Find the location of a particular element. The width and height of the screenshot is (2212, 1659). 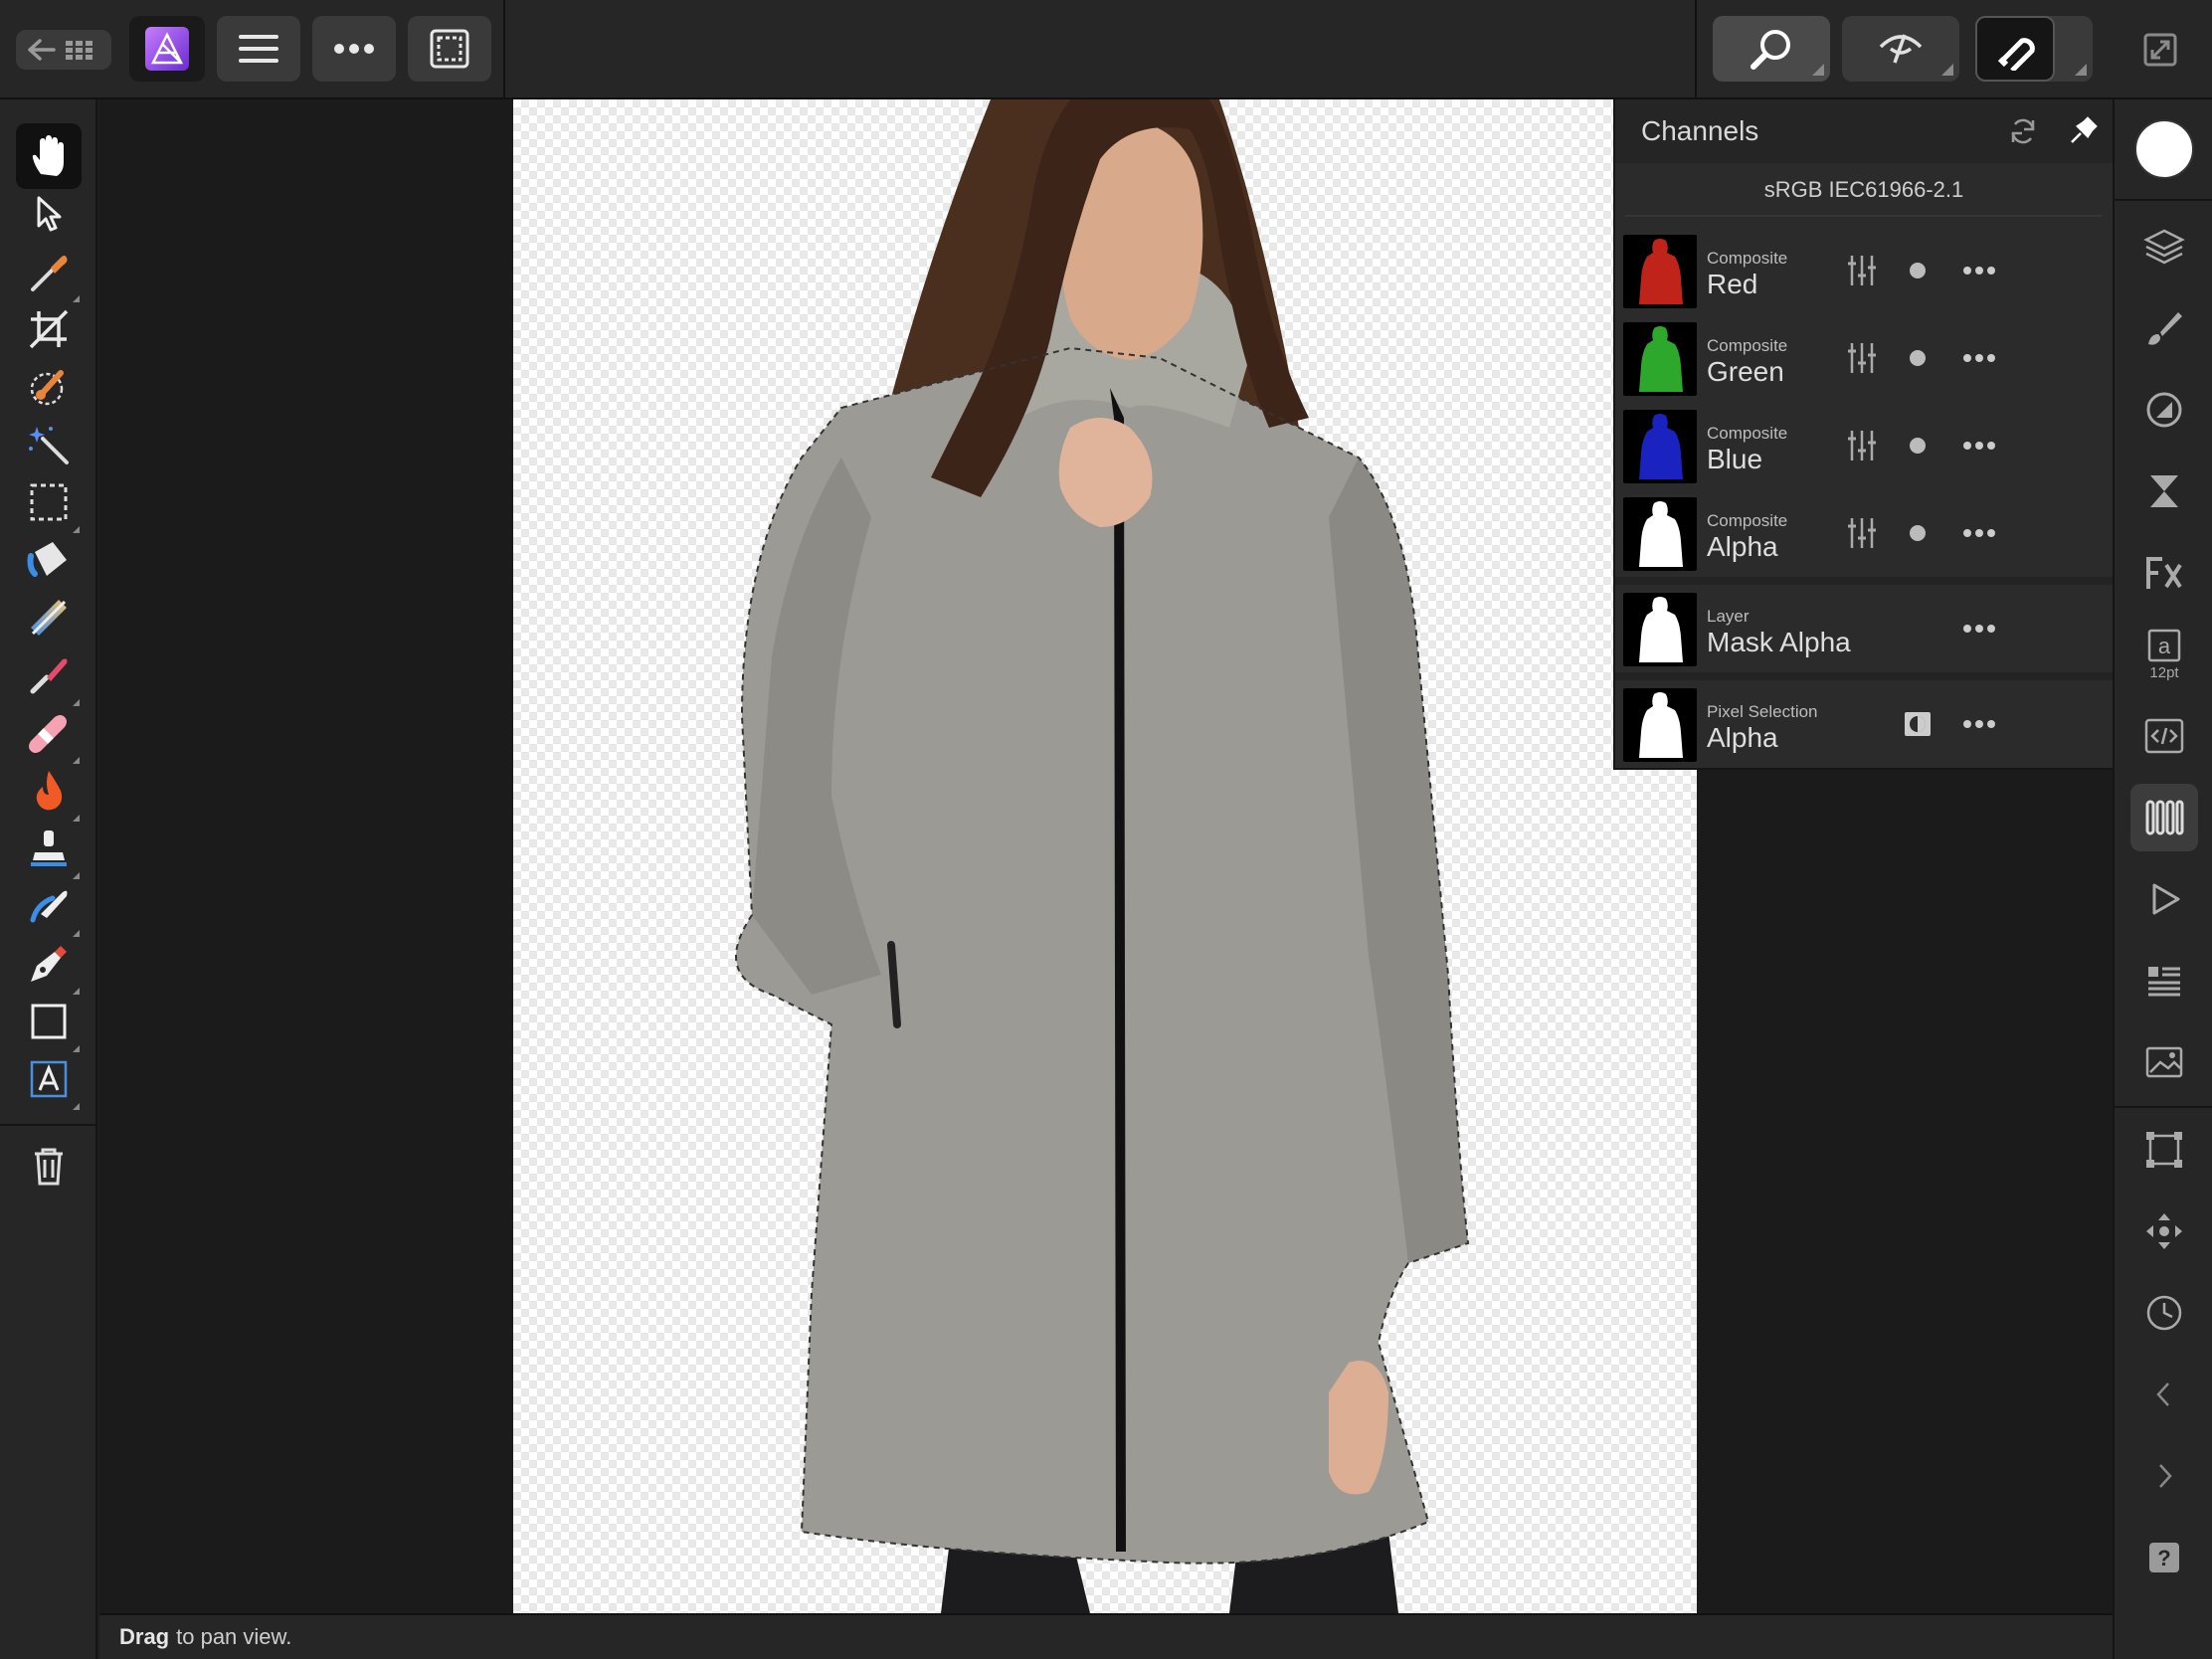

fullscreen-button is located at coordinates (2160, 50).